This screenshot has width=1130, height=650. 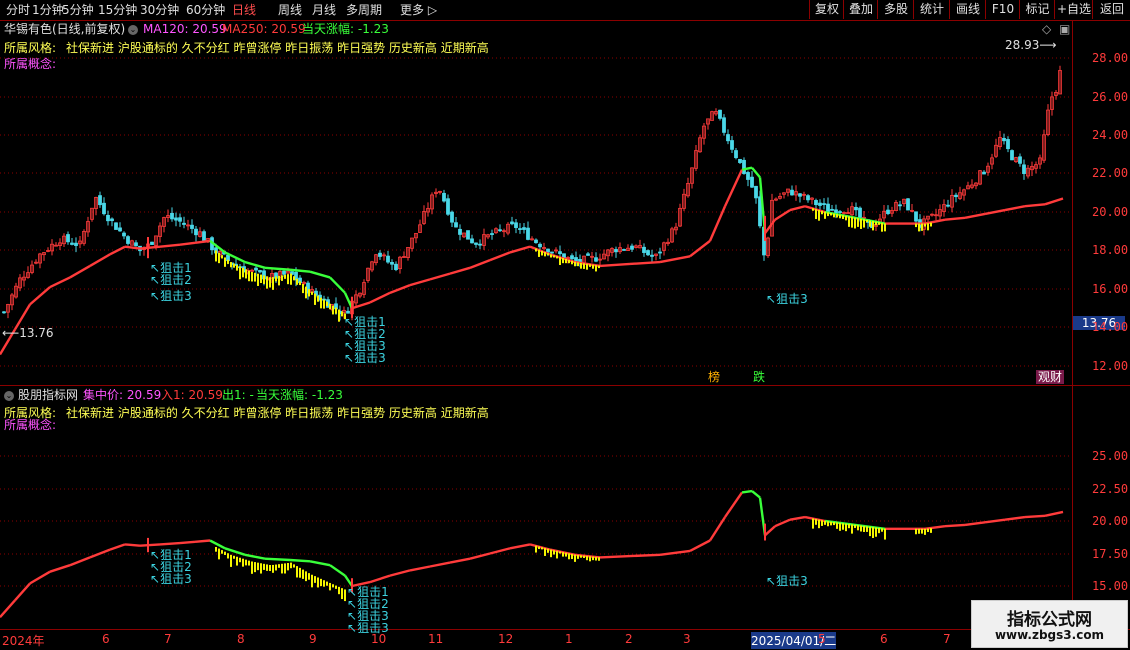 What do you see at coordinates (822, 639) in the screenshot?
I see `x-axis-label: 5` at bounding box center [822, 639].